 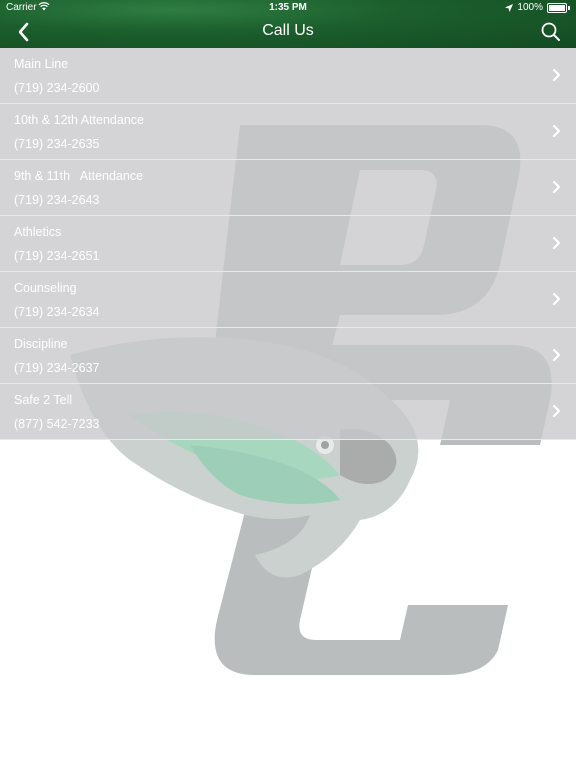 I want to click on list-item: Athletics (719) 234-2651, so click(x=288, y=244).